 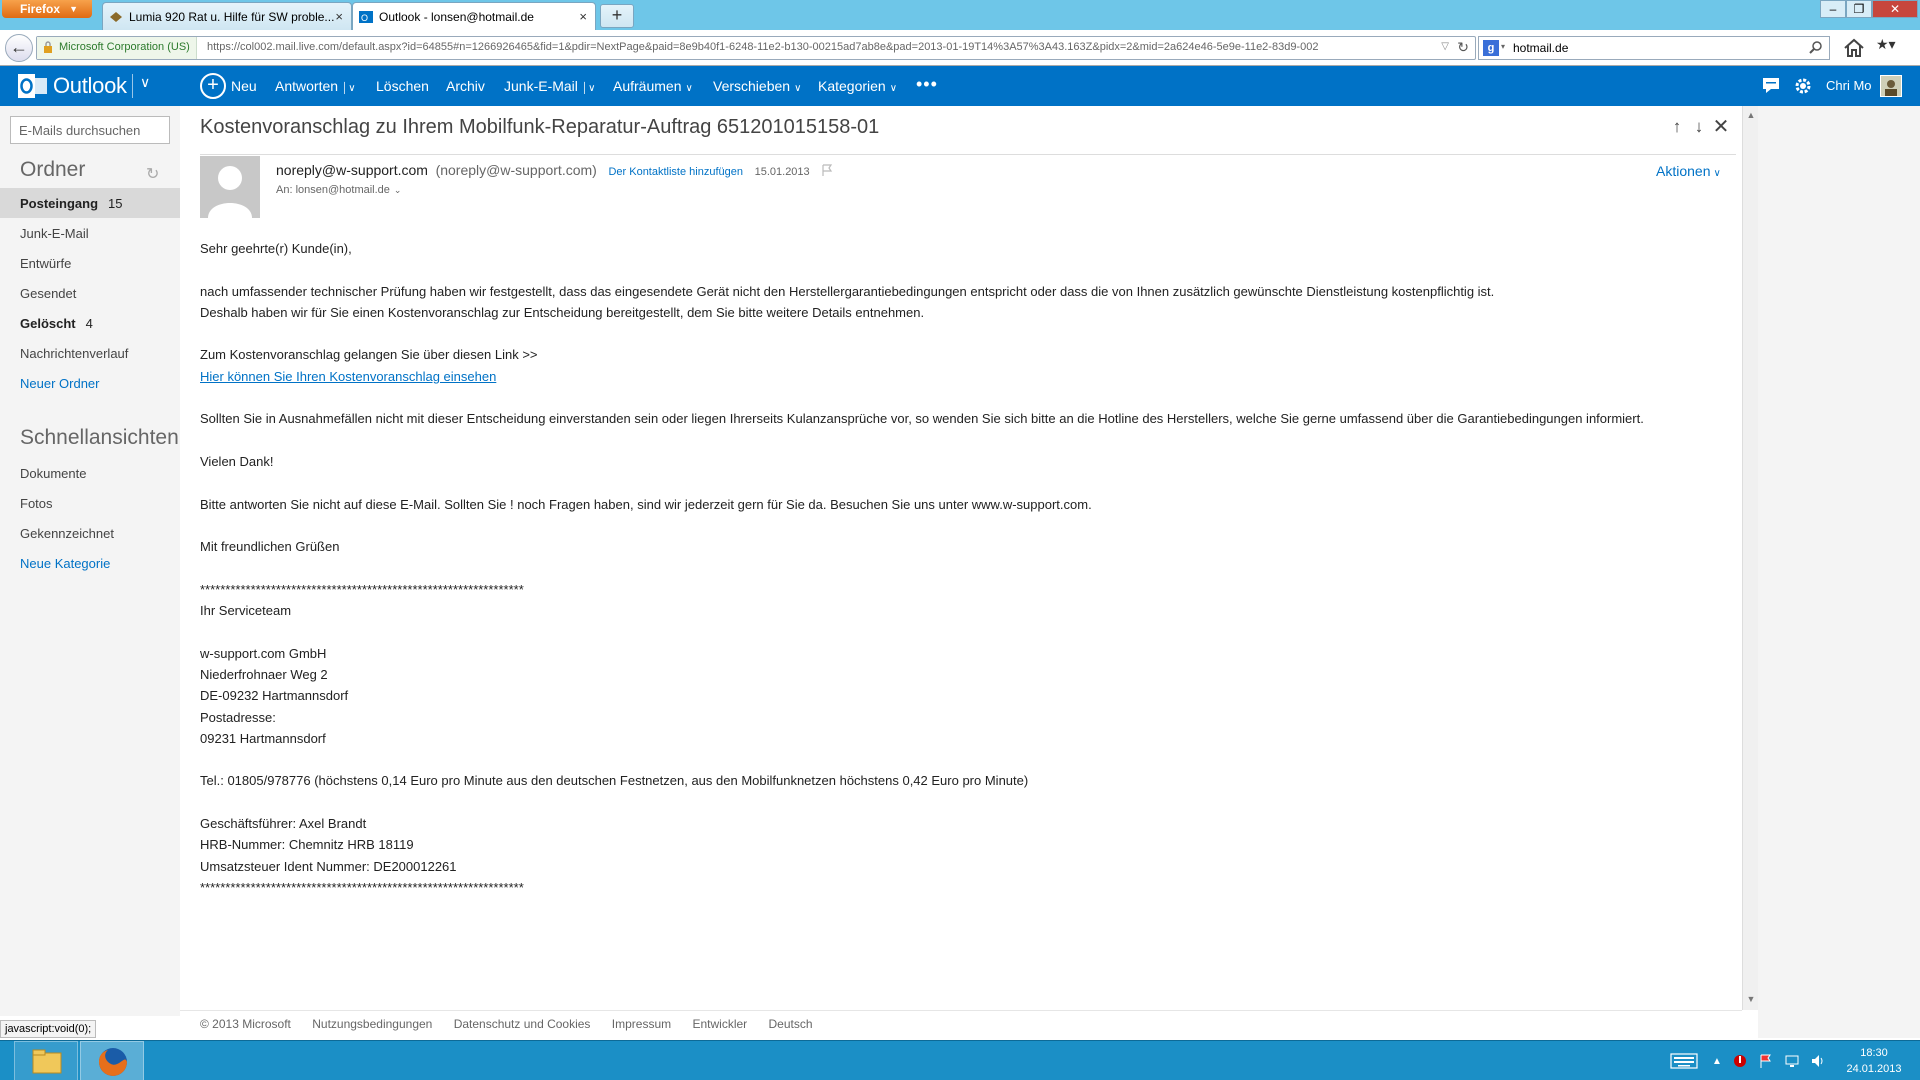 I want to click on categories-button: Kategorien ∨, so click(x=857, y=86).